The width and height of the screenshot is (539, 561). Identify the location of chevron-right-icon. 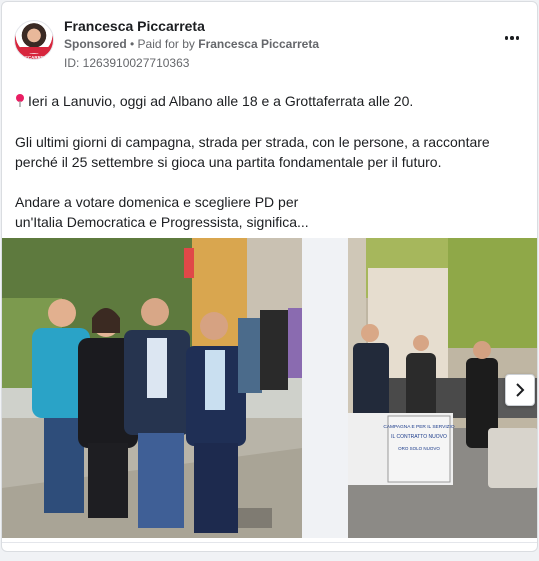
(520, 390).